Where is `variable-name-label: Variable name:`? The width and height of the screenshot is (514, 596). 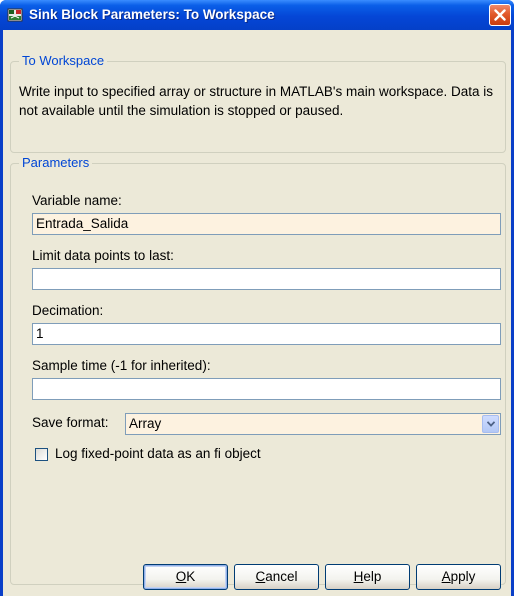 variable-name-label: Variable name: is located at coordinates (77, 200).